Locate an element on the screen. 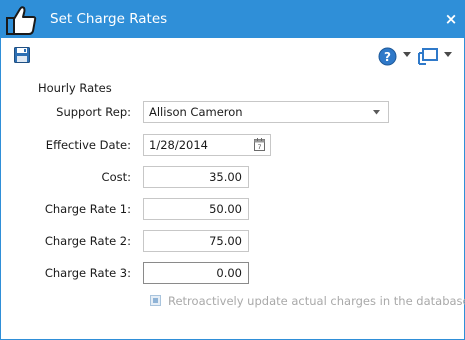  effective-date-value: 1/28/2014 is located at coordinates (178, 145).